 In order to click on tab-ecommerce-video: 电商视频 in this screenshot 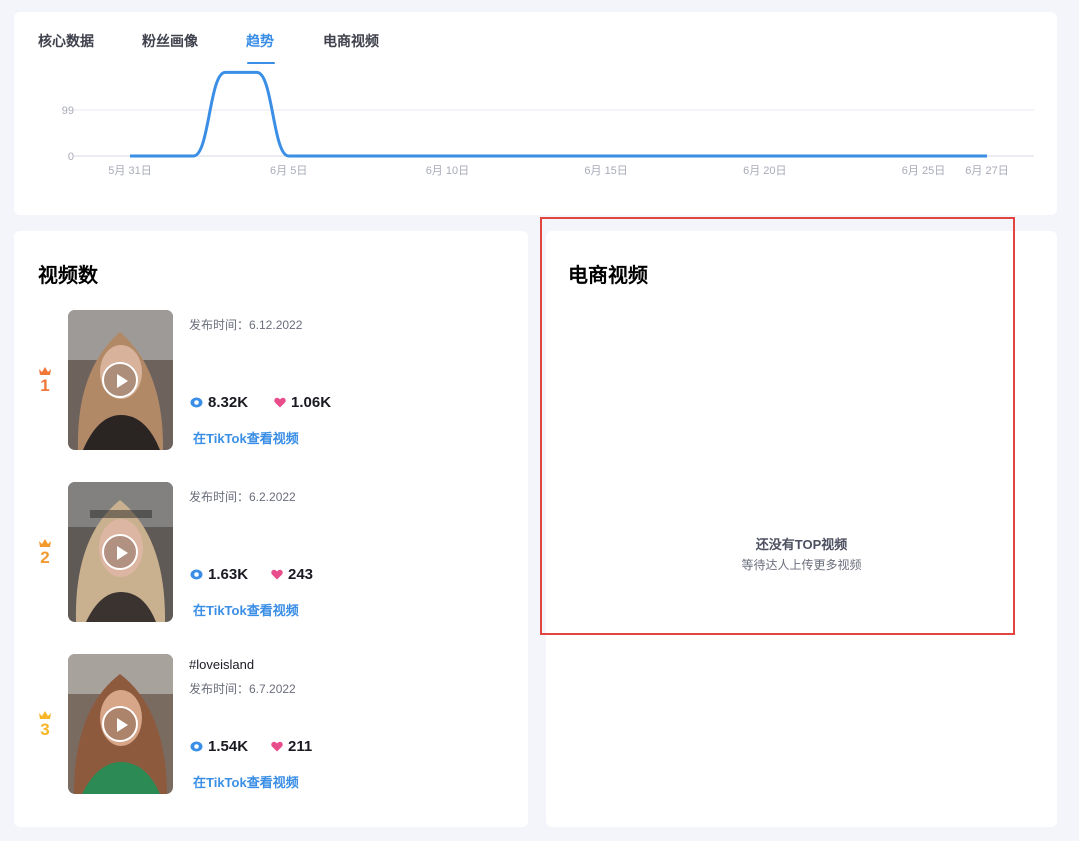, I will do `click(351, 41)`.